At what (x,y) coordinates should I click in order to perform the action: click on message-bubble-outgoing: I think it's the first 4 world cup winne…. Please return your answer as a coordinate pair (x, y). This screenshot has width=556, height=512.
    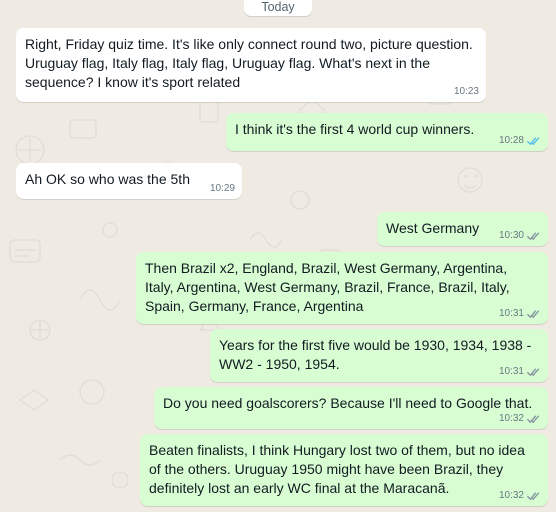
    Looking at the image, I should click on (387, 132).